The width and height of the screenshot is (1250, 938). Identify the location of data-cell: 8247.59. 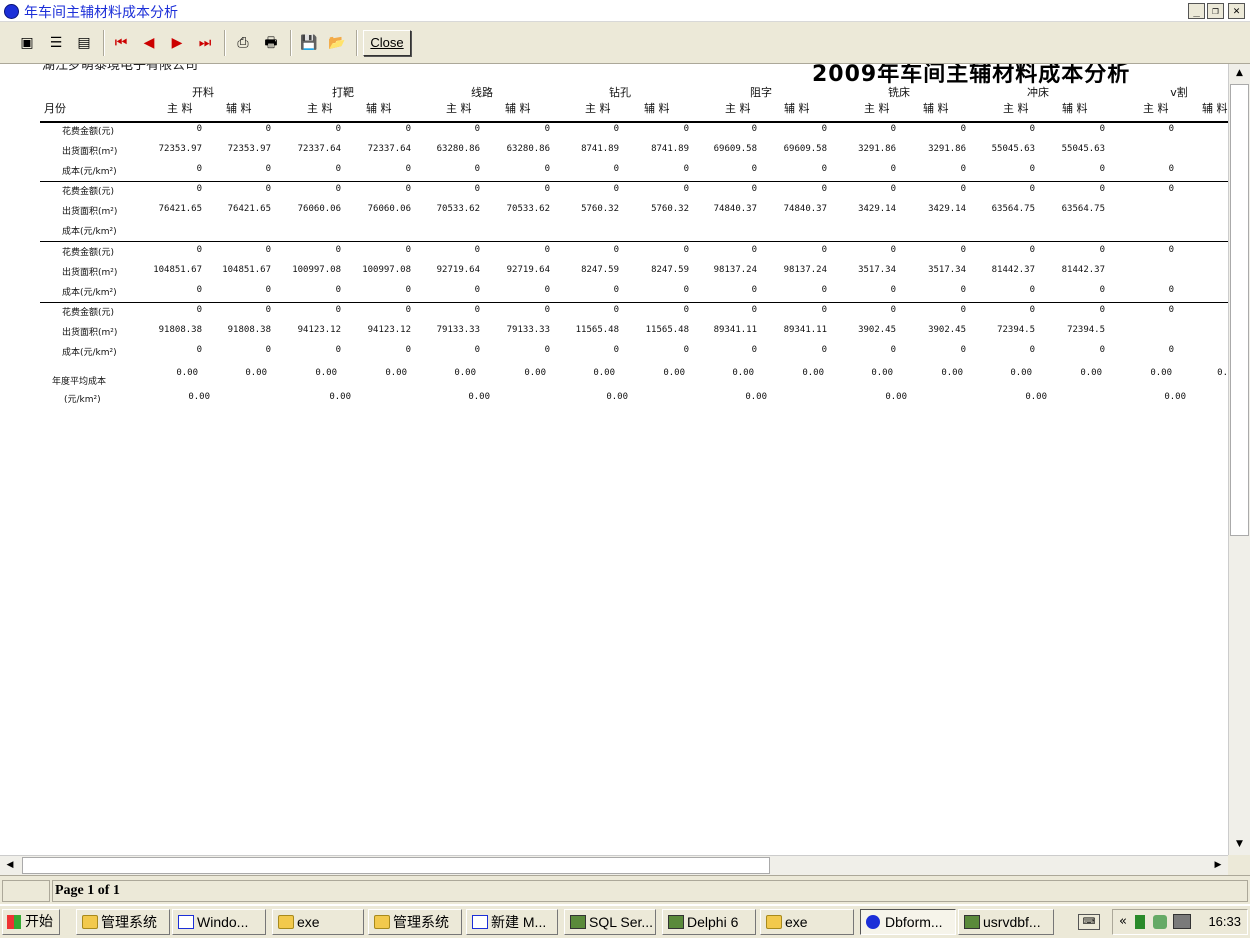
(600, 270).